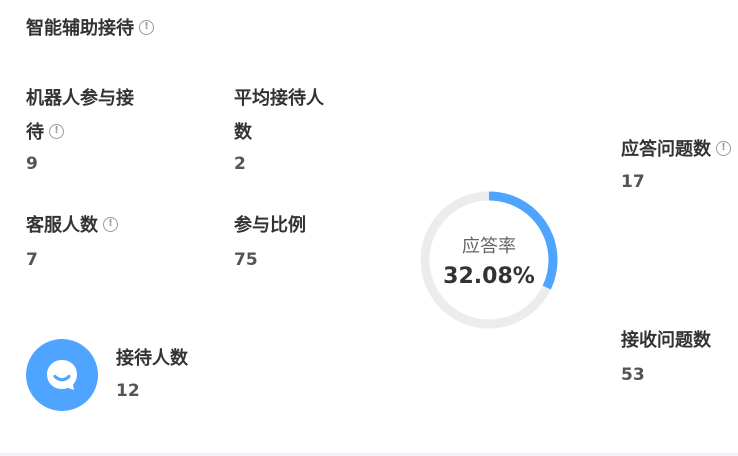 The width and height of the screenshot is (738, 456). I want to click on stat-agent-count-label: 客服人数!, so click(72, 226).